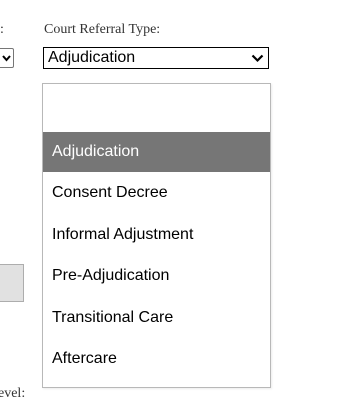 The image size is (350, 412). I want to click on court-referral-type-label: Court Referral Type:, so click(102, 29).